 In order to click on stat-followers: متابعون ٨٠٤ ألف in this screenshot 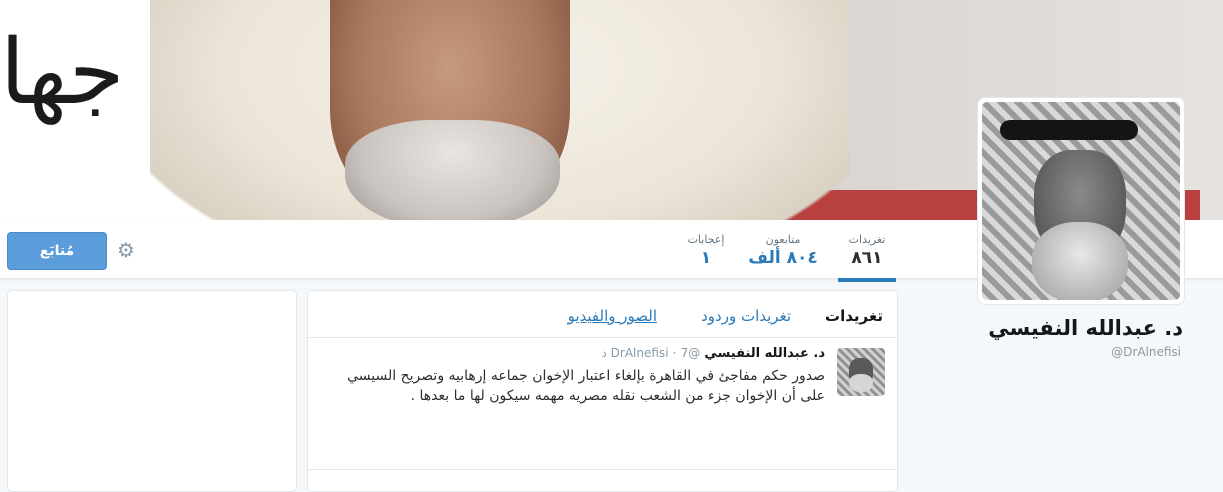, I will do `click(783, 250)`.